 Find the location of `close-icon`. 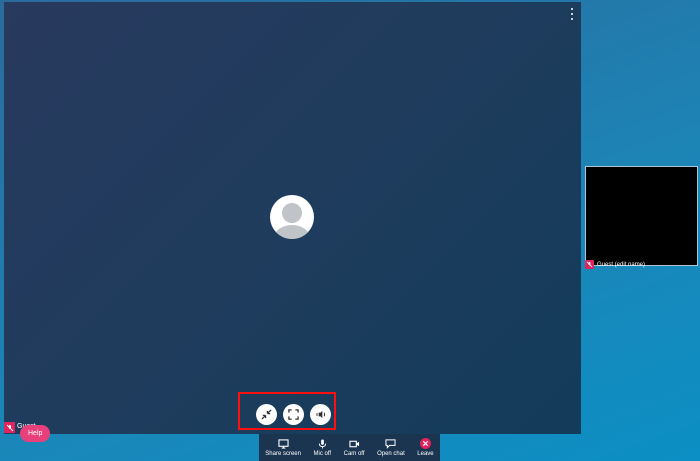

close-icon is located at coordinates (425, 443).